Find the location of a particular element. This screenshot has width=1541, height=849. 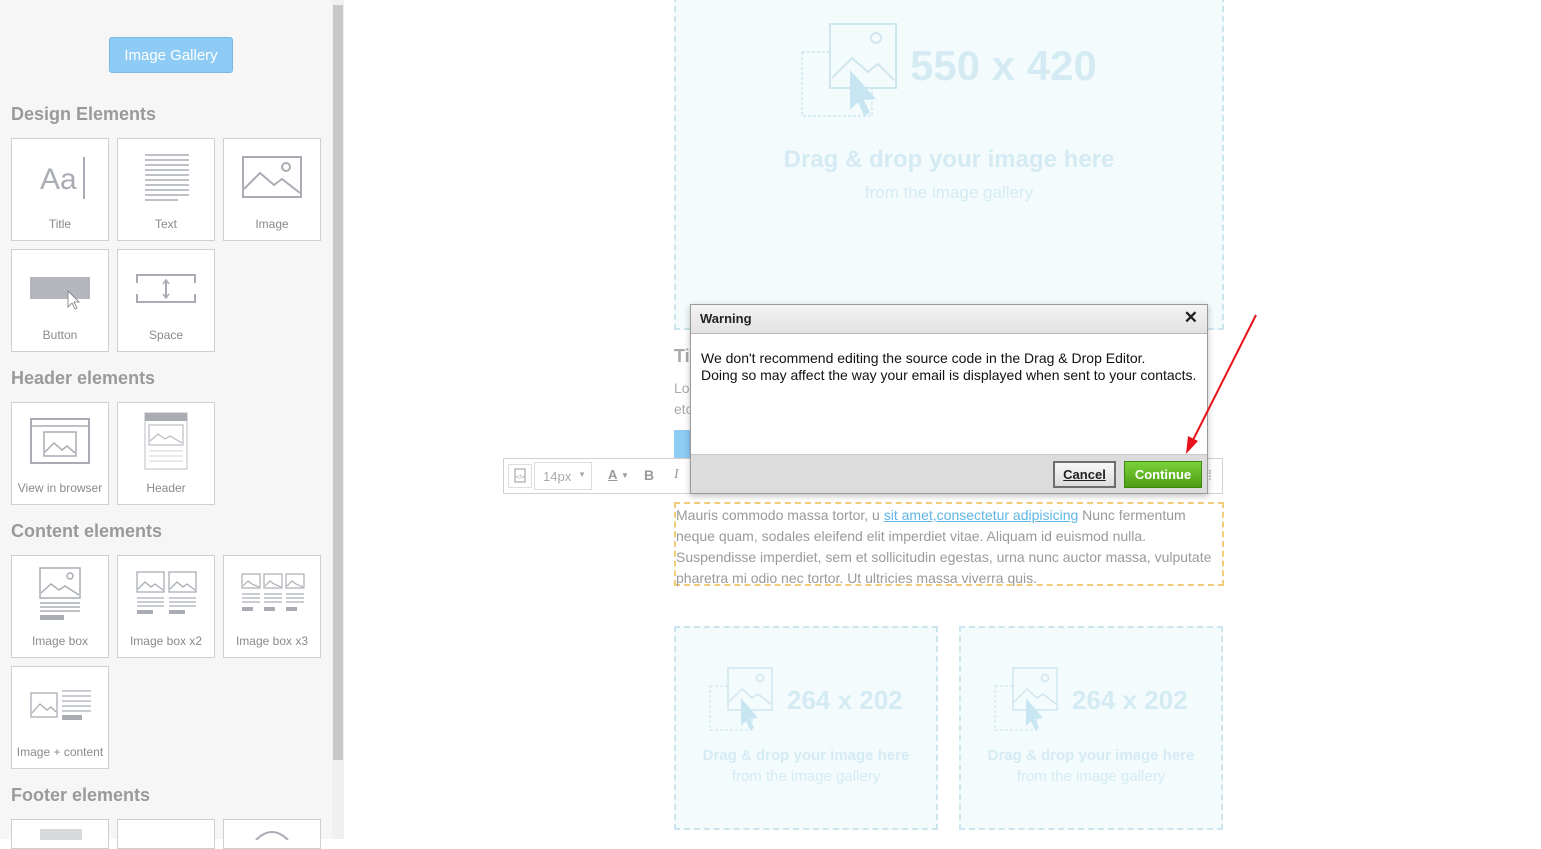

text-link: sit amet, is located at coordinates (910, 515).